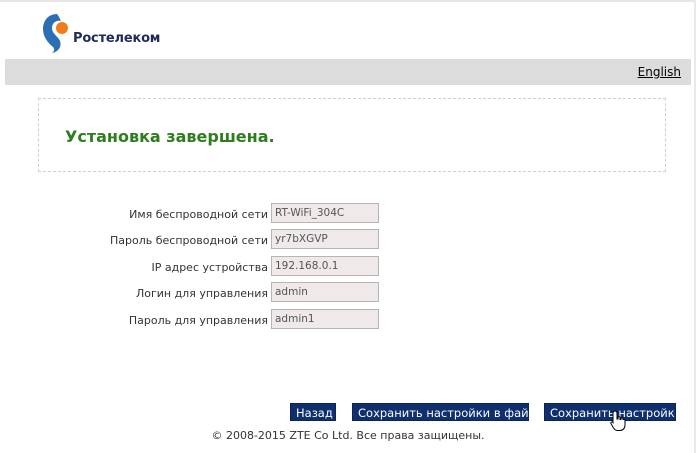 Image resolution: width=696 pixels, height=453 pixels. Describe the element at coordinates (325, 292) in the screenshot. I see `admin-login-field: admin` at that location.